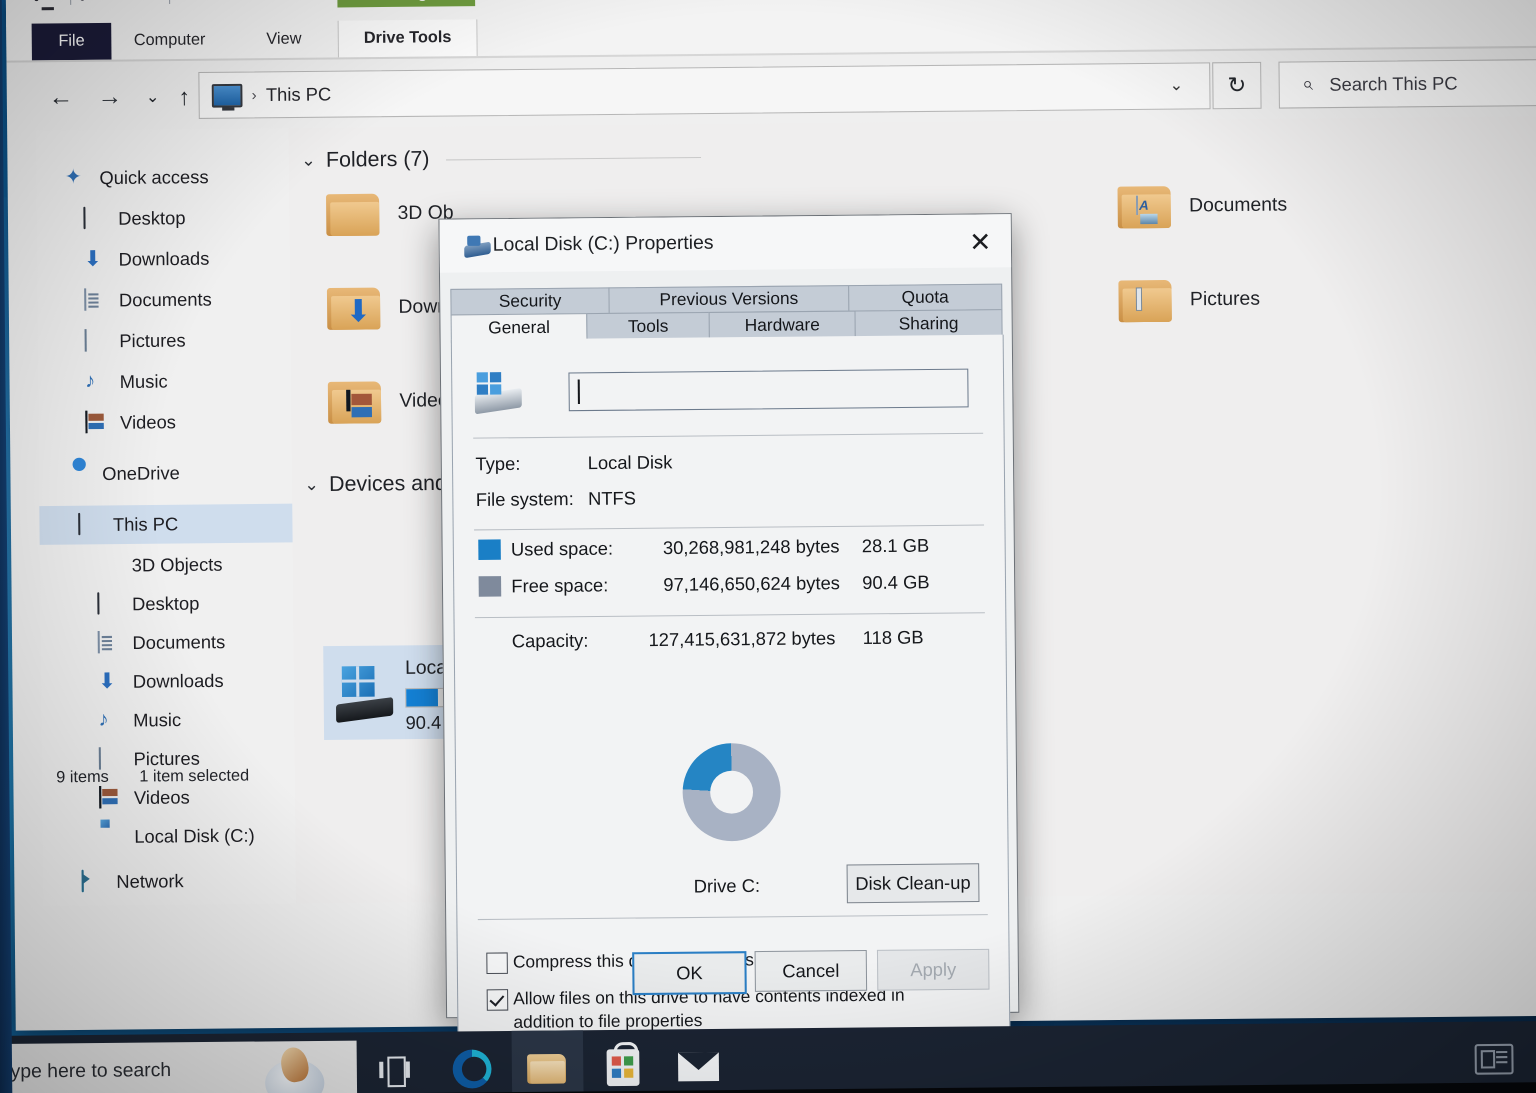 The height and width of the screenshot is (1093, 1536). I want to click on news-and-interests-icon, so click(1494, 1059).